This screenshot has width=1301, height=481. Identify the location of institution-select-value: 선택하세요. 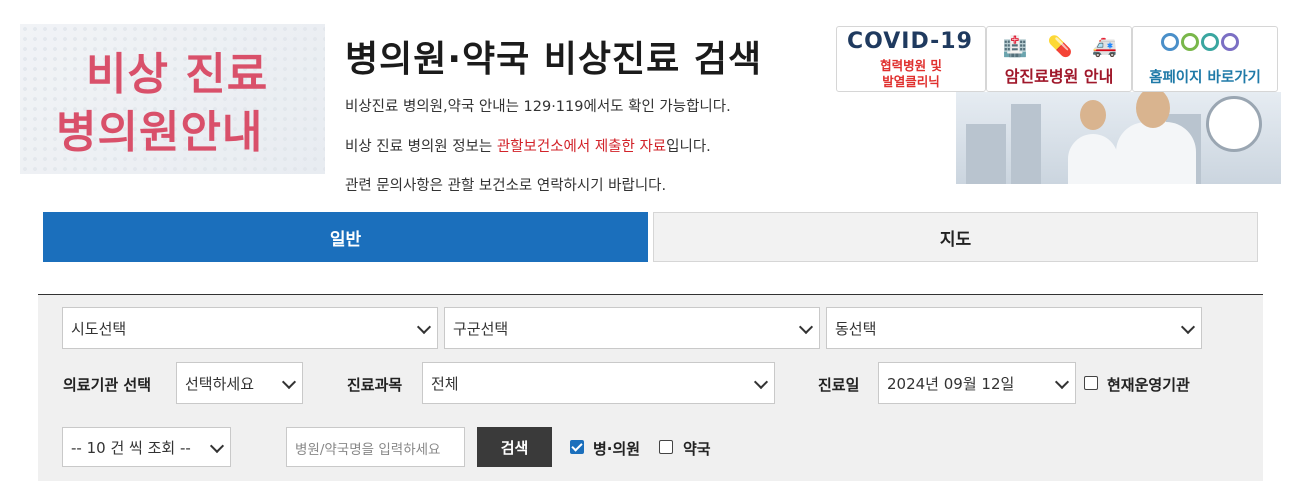
(220, 383).